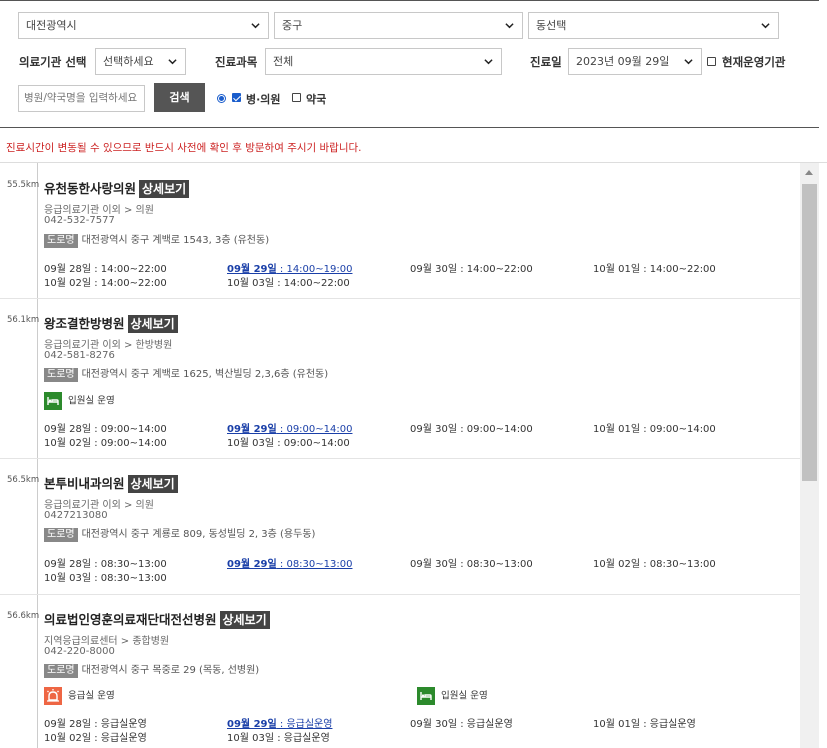  What do you see at coordinates (623, 61) in the screenshot?
I see `date-value: 2023년 09월 29일` at bounding box center [623, 61].